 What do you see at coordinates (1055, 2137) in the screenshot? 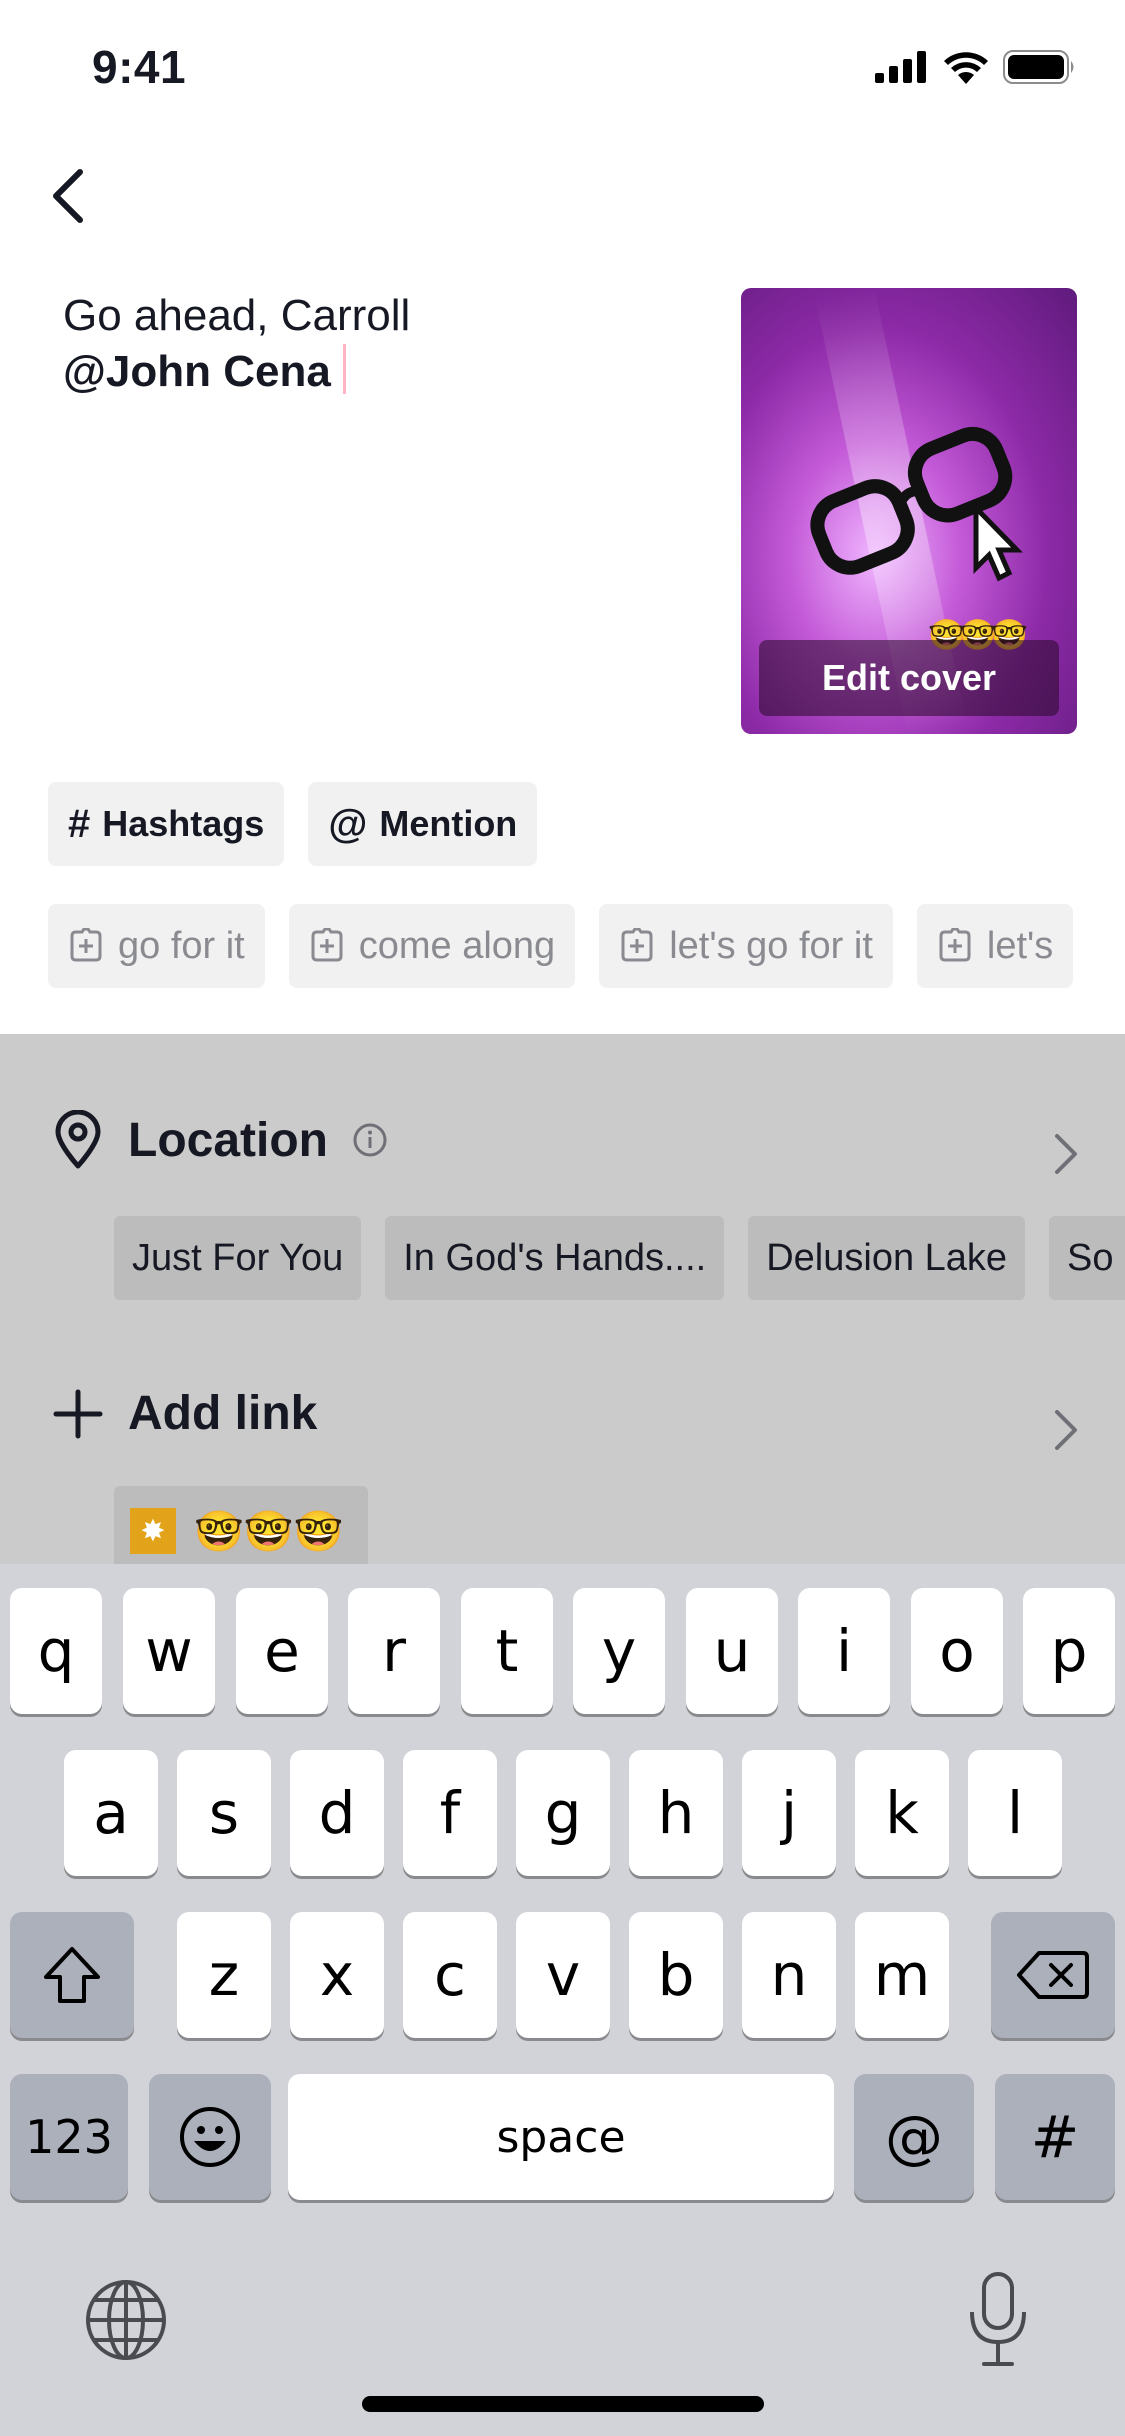
I see `hash-key: #` at bounding box center [1055, 2137].